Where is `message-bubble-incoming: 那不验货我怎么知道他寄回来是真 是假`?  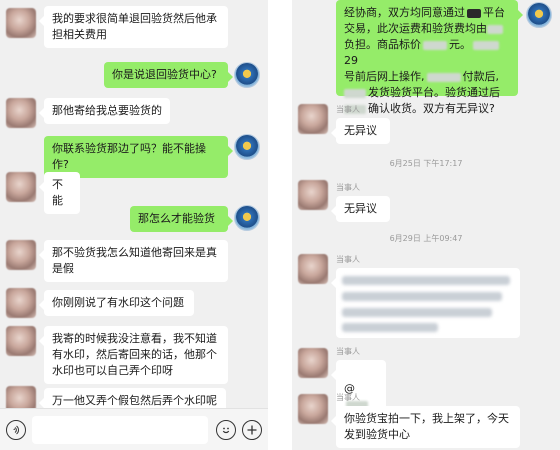 message-bubble-incoming: 那不验货我怎么知道他寄回来是真 是假 is located at coordinates (133, 261).